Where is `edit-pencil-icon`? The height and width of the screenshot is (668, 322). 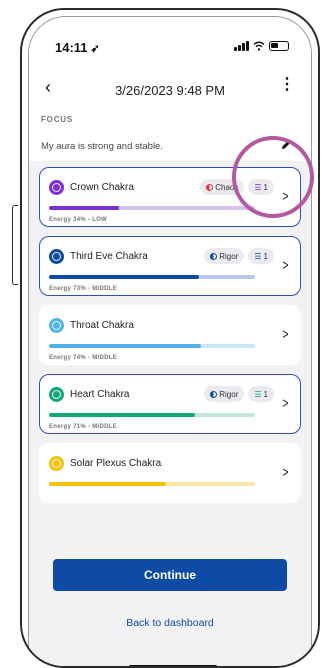
edit-pencil-icon is located at coordinates (287, 144).